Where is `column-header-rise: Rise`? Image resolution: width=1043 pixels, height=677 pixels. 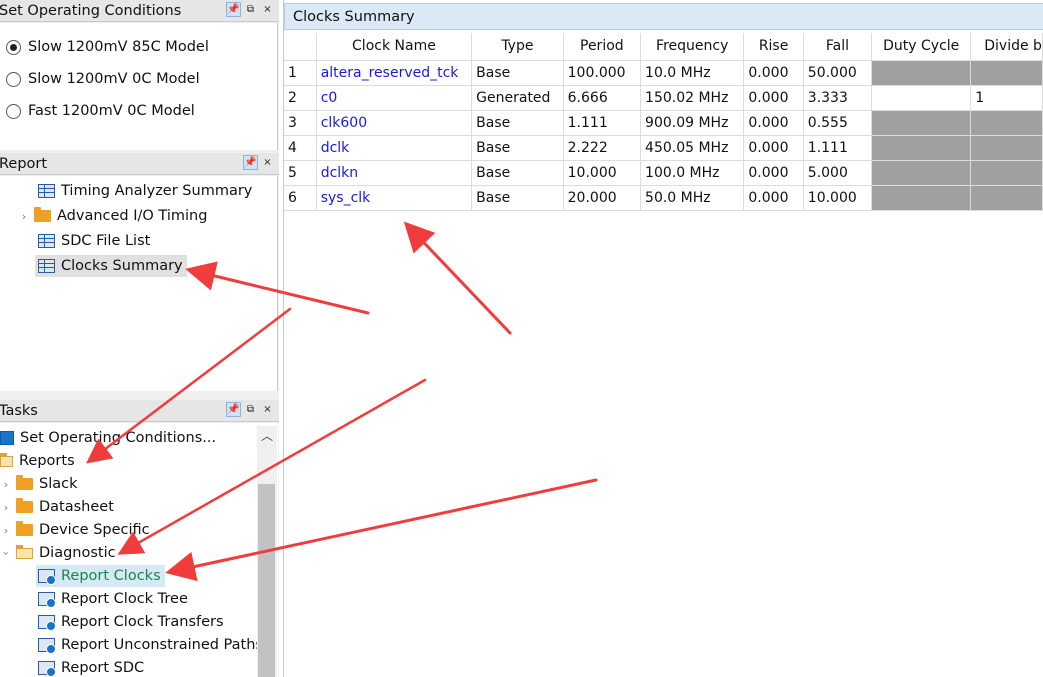
column-header-rise: Rise is located at coordinates (773, 47).